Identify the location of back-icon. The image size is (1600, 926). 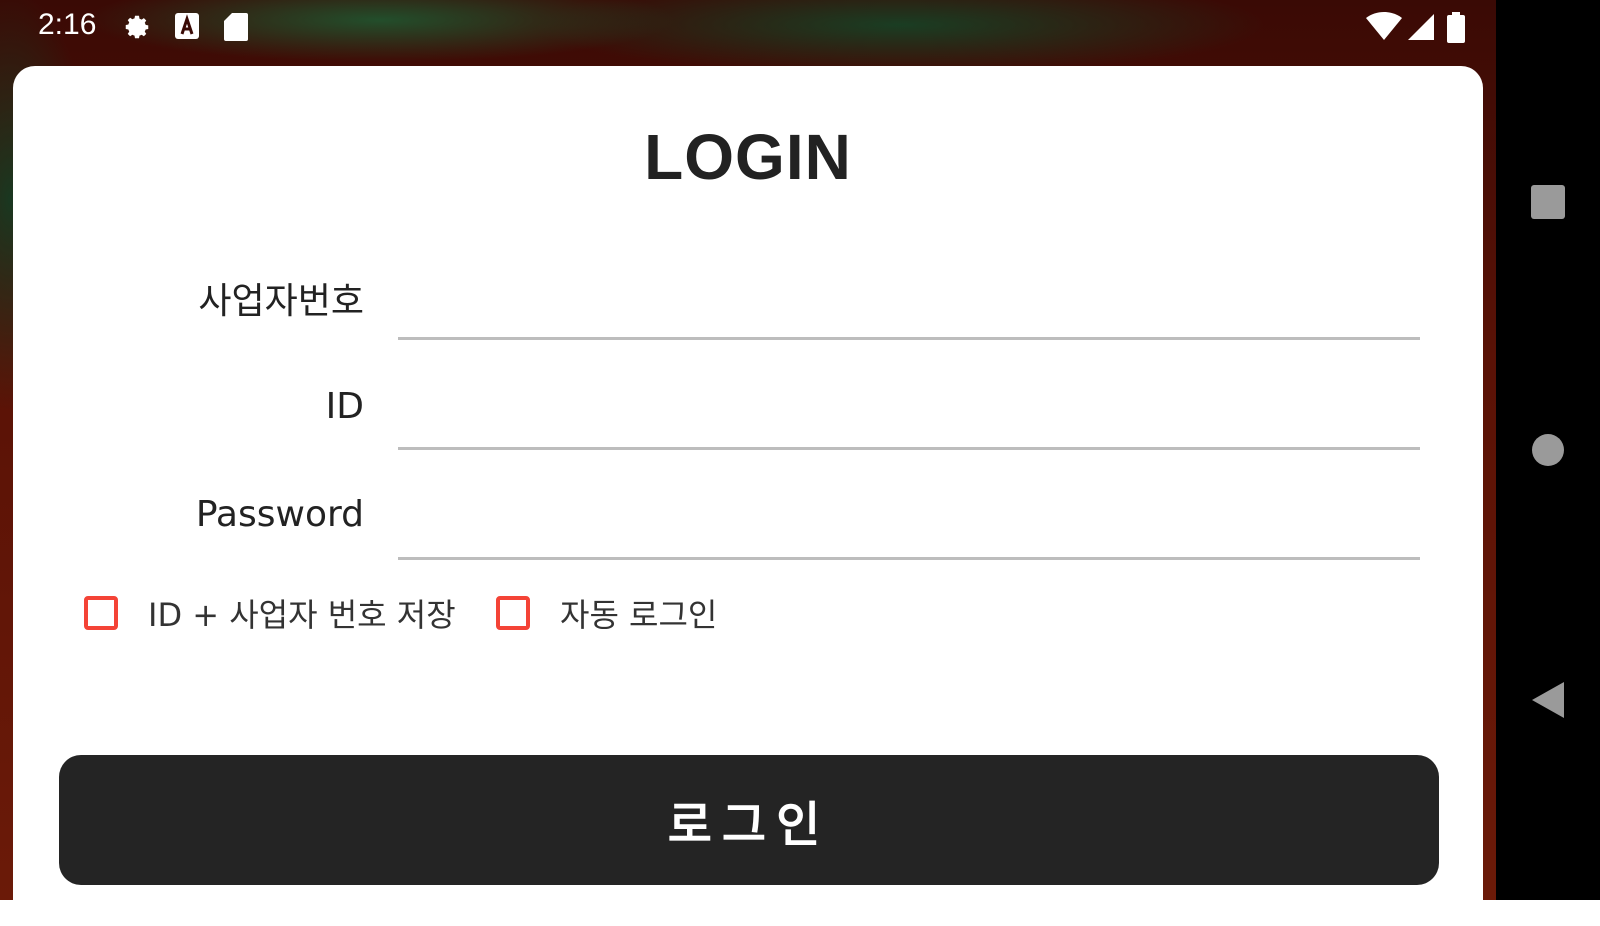
(1548, 700).